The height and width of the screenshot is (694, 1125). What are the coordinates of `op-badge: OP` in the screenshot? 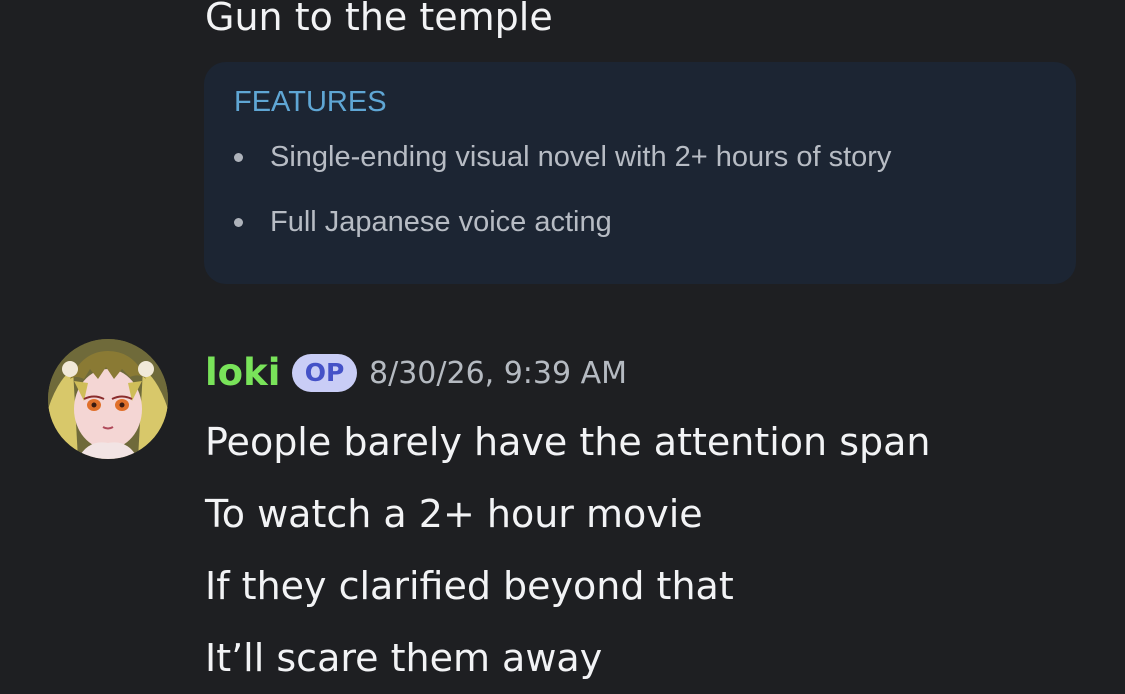 It's located at (324, 373).